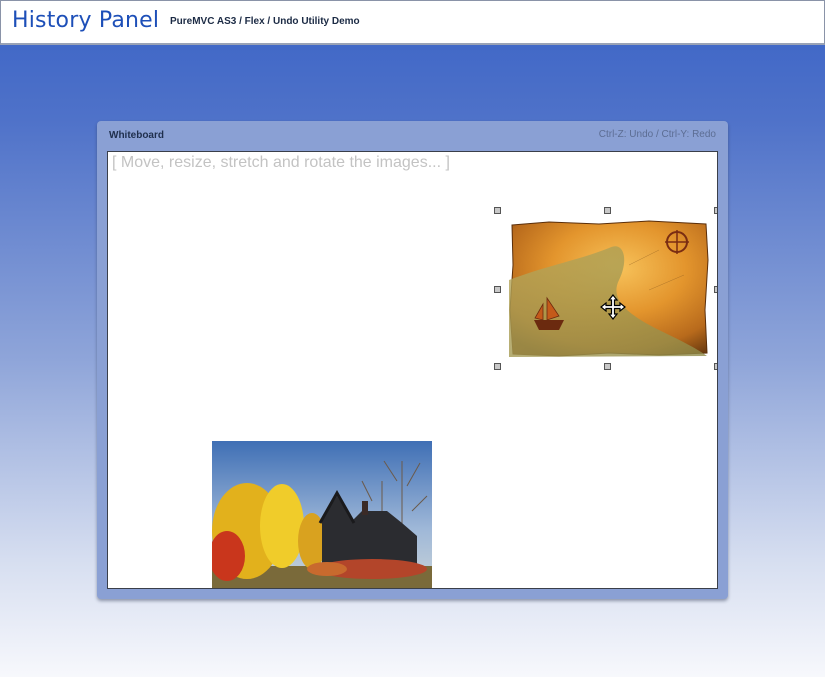 The height and width of the screenshot is (677, 825). What do you see at coordinates (607, 366) in the screenshot?
I see `resize-handle-bottom` at bounding box center [607, 366].